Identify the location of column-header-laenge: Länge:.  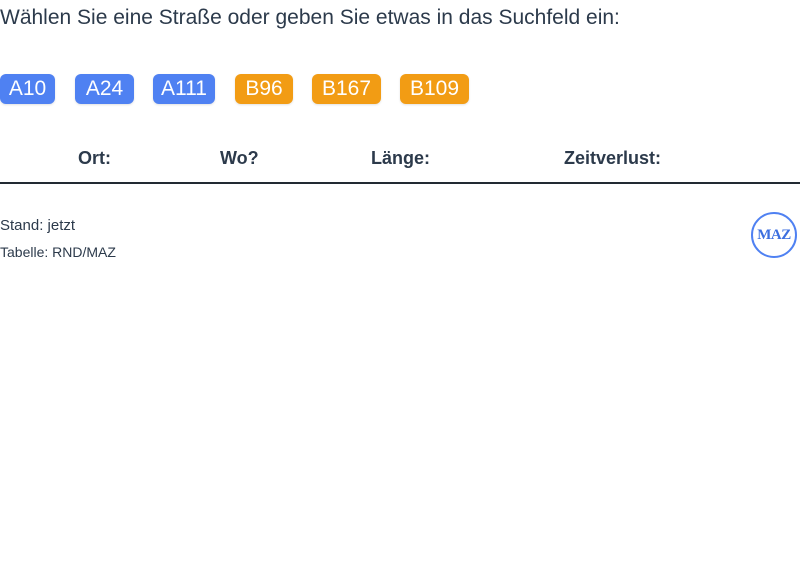
(401, 158).